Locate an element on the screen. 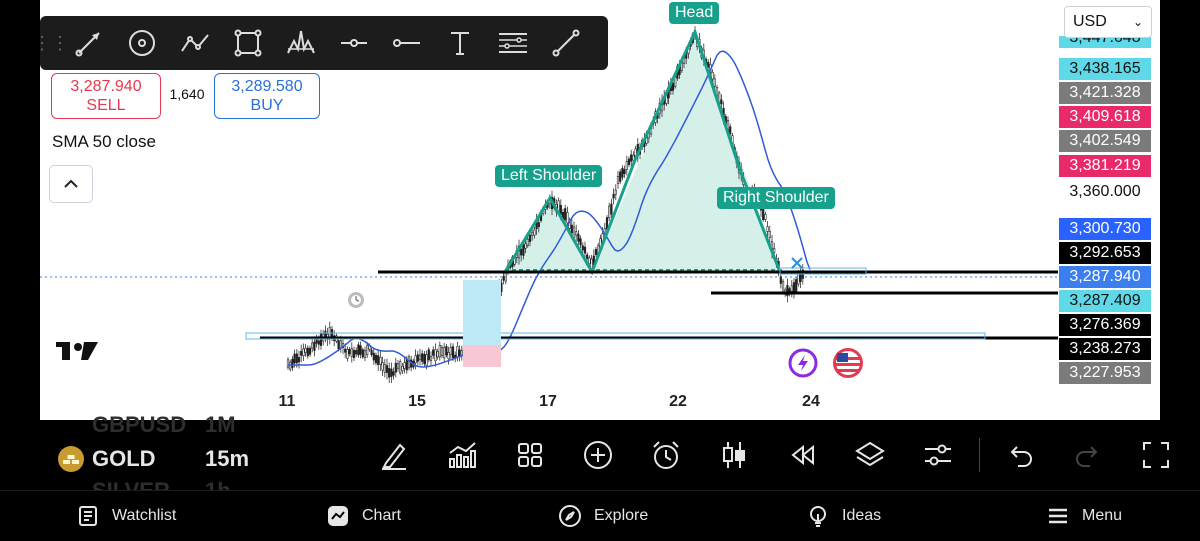  price-label: 3,287.940 is located at coordinates (1105, 277).